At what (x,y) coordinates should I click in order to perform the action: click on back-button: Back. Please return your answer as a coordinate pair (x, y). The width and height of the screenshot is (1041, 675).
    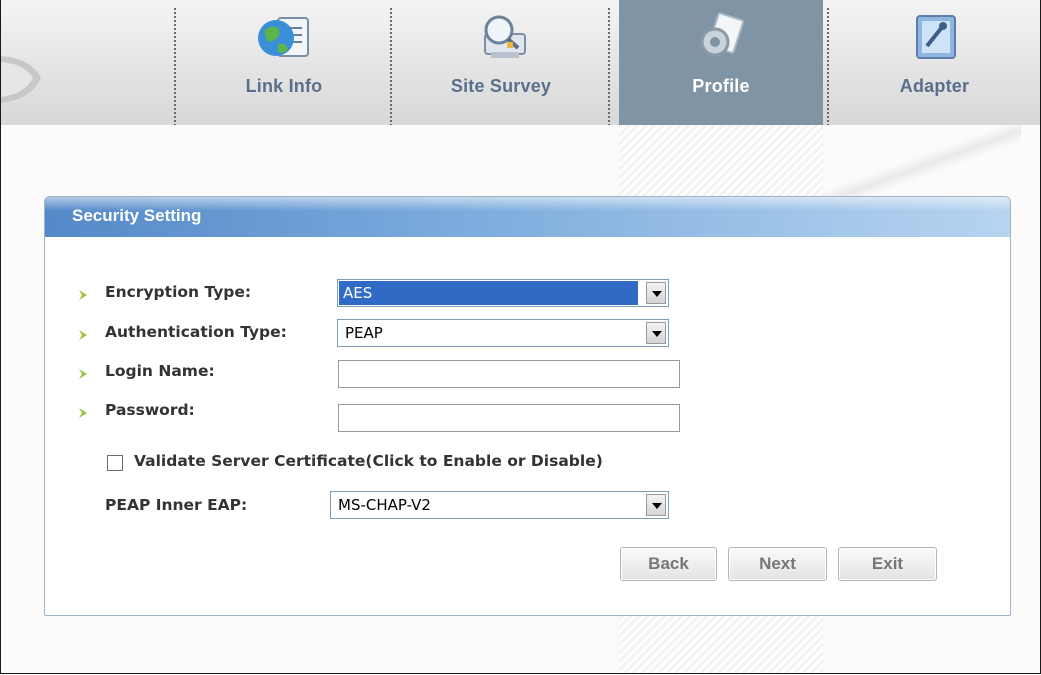
    Looking at the image, I should click on (668, 564).